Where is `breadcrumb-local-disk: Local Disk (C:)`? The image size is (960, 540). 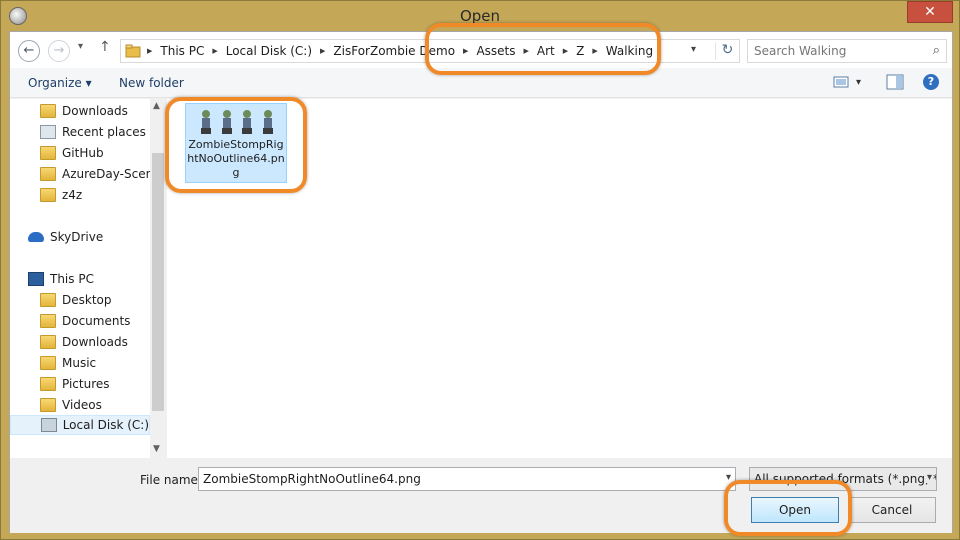 breadcrumb-local-disk: Local Disk (C:) is located at coordinates (269, 51).